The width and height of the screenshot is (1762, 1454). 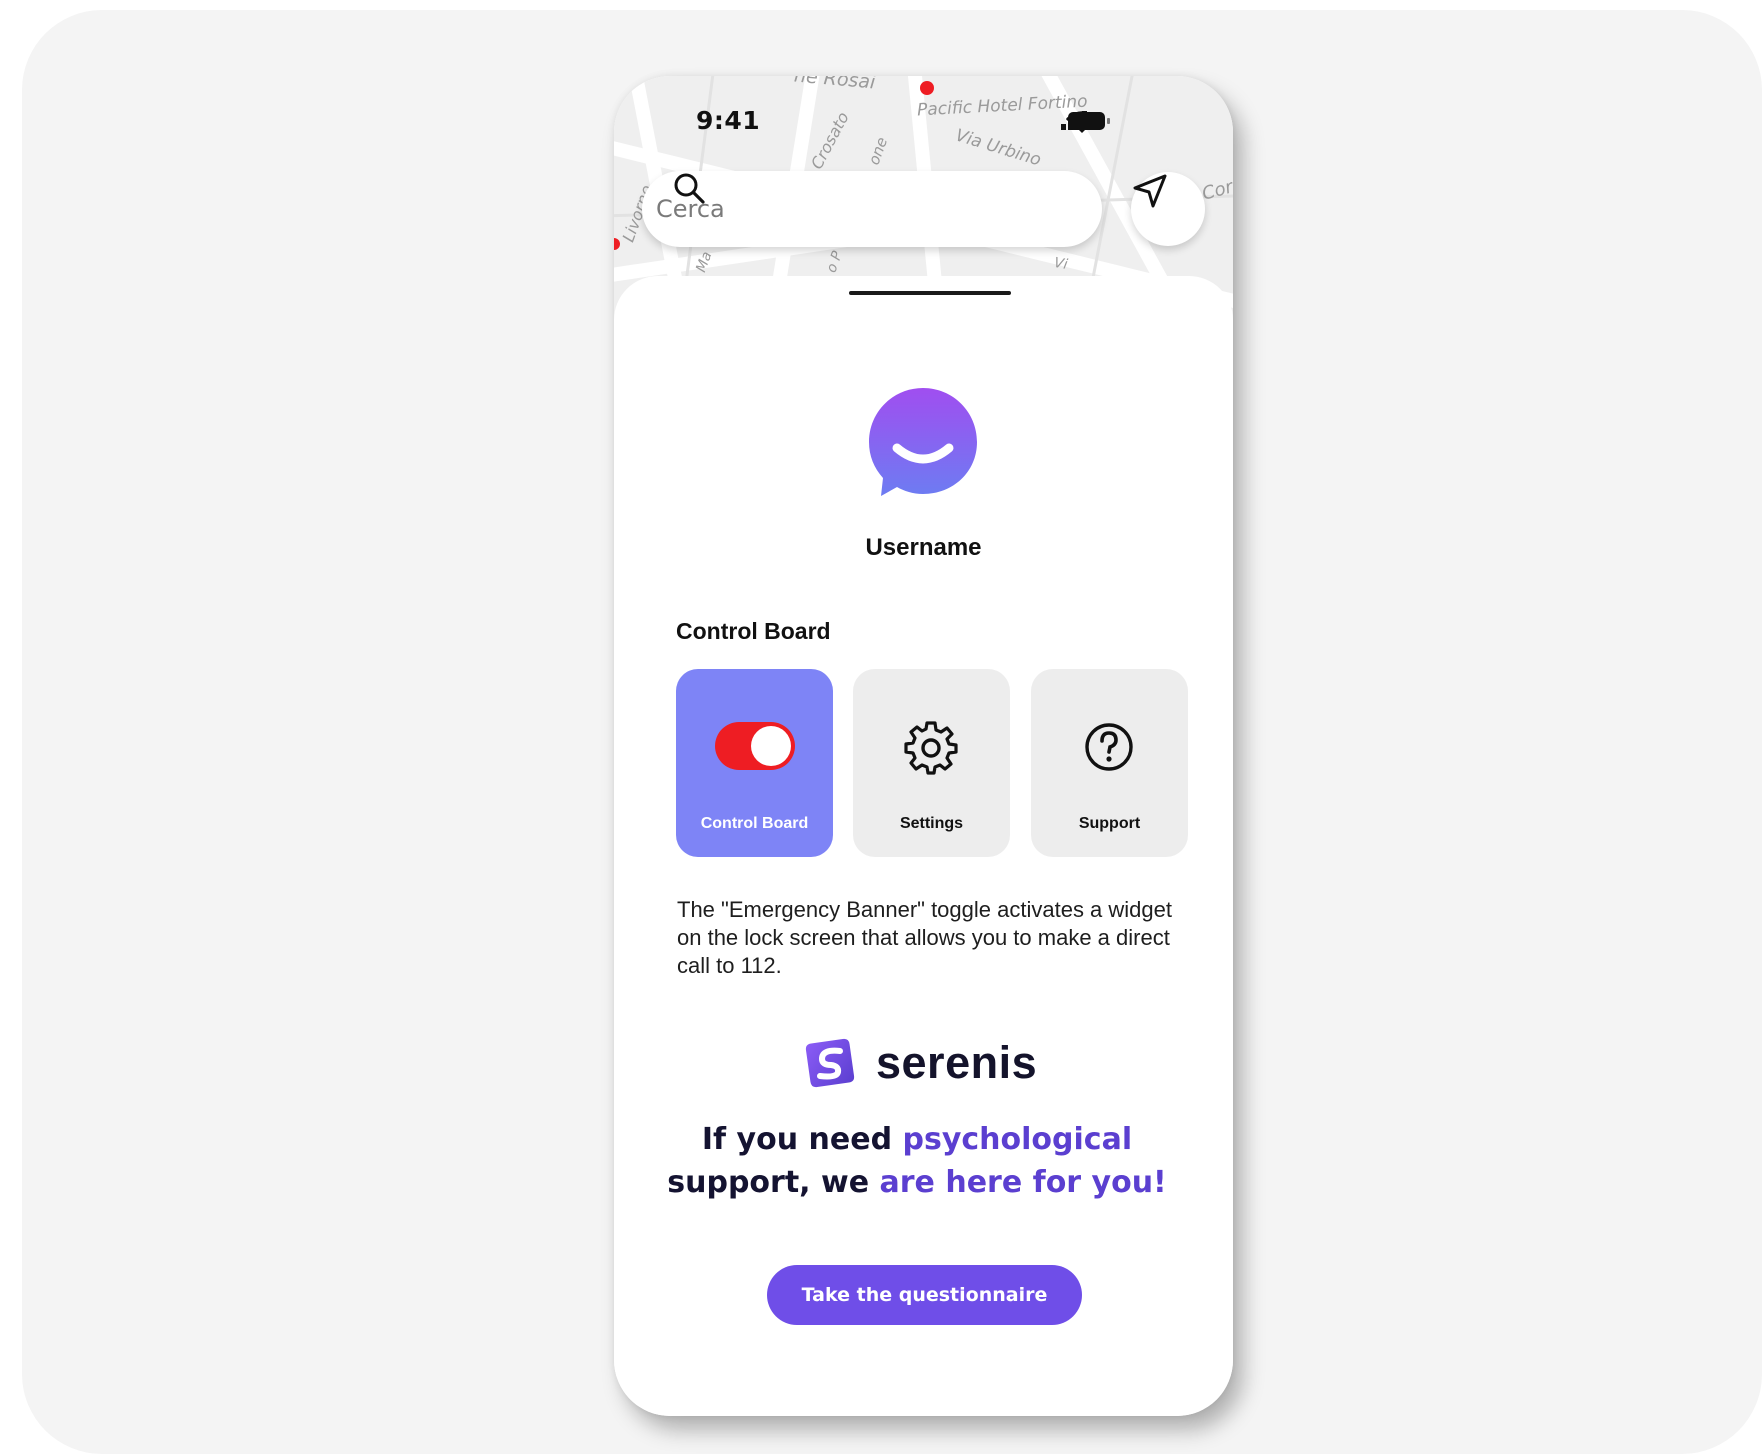 I want to click on gear-icon, so click(x=931, y=748).